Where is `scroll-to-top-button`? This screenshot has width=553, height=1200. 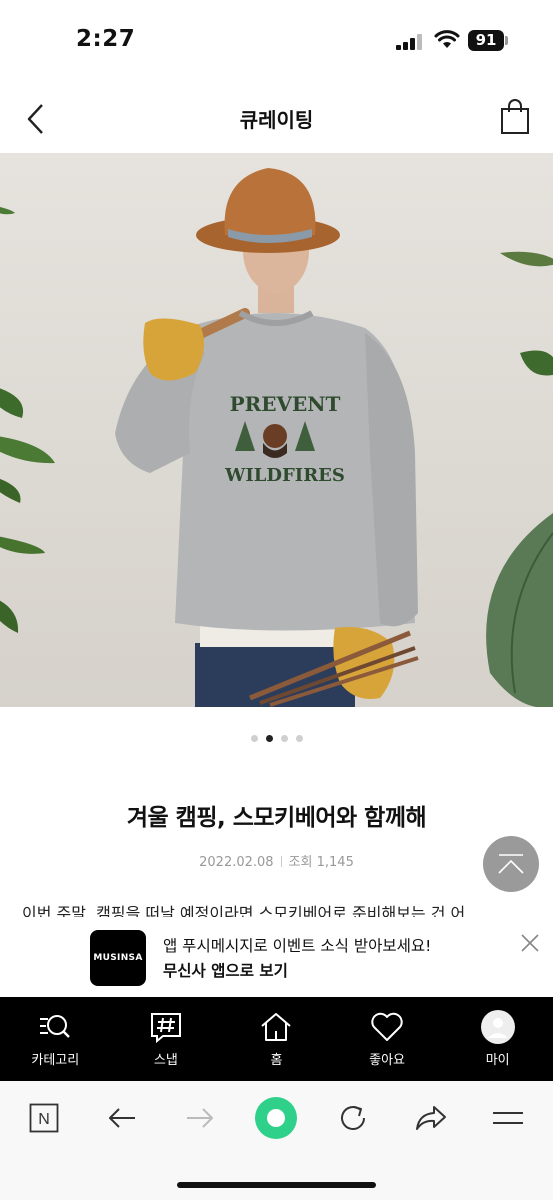 scroll-to-top-button is located at coordinates (511, 864).